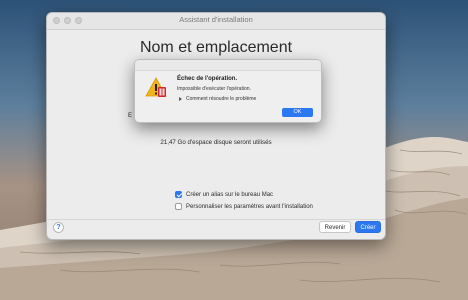 The image size is (468, 300). I want to click on footer-divider, so click(216, 219).